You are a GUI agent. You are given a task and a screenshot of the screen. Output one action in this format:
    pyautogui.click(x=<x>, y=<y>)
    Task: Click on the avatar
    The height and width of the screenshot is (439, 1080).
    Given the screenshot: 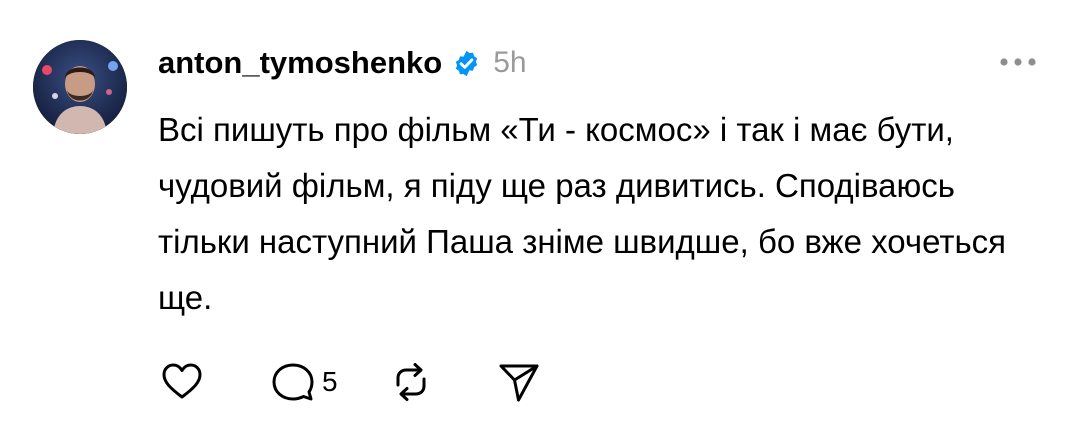 What is the action you would take?
    pyautogui.click(x=80, y=87)
    